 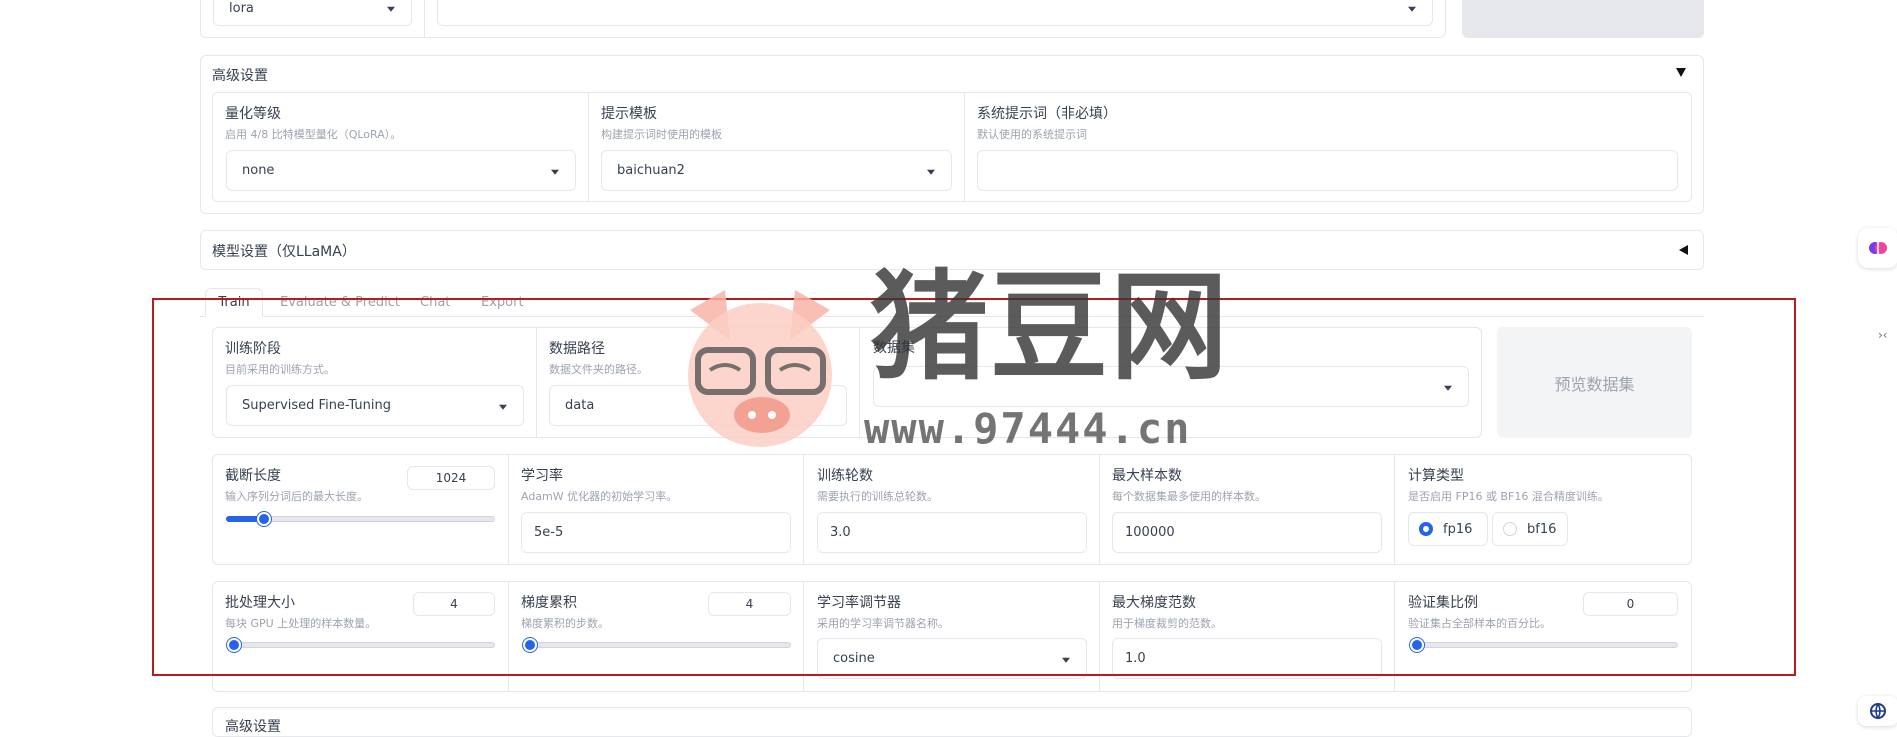 What do you see at coordinates (762, 415) in the screenshot?
I see `pig-nose` at bounding box center [762, 415].